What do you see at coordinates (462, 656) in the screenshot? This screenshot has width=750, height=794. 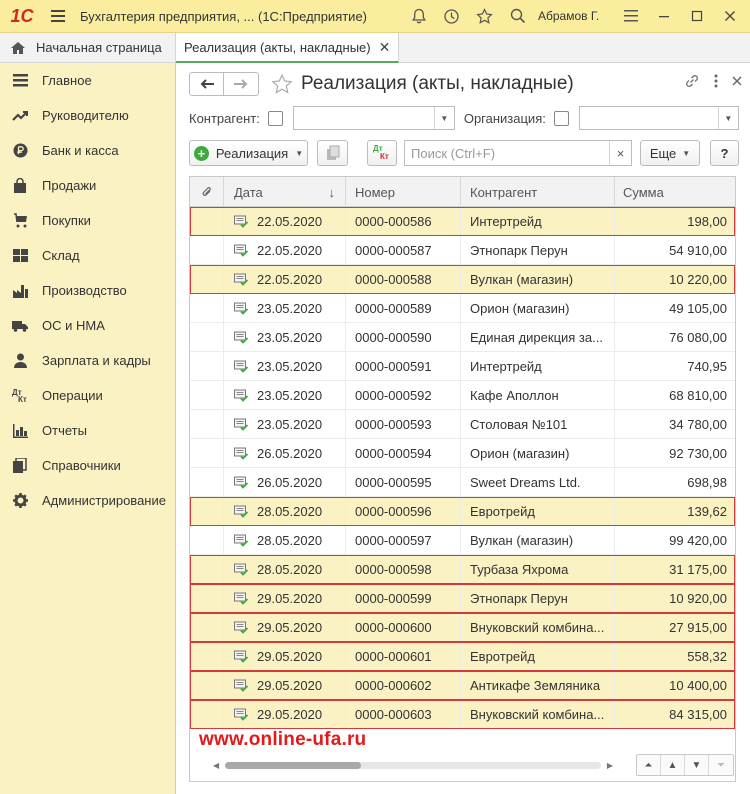 I see `table-row: 29.05.2020 0000-000601 Евротрейд 558,32` at bounding box center [462, 656].